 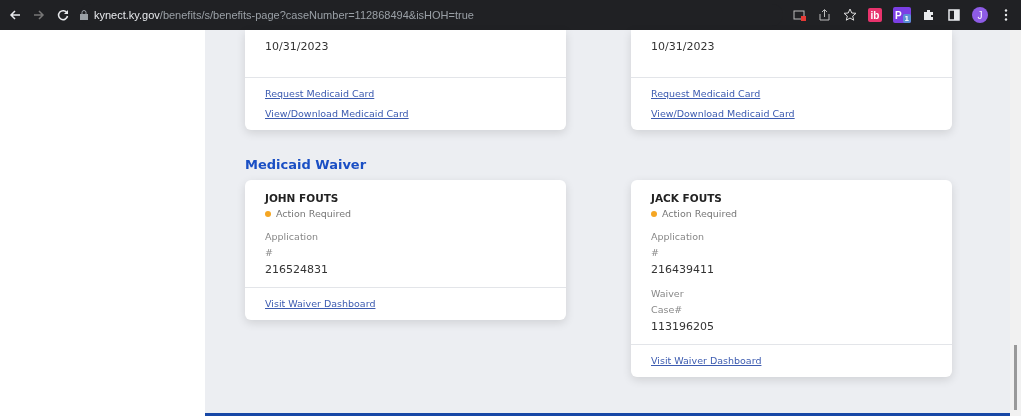 I want to click on field-value: 216439411, so click(x=682, y=269).